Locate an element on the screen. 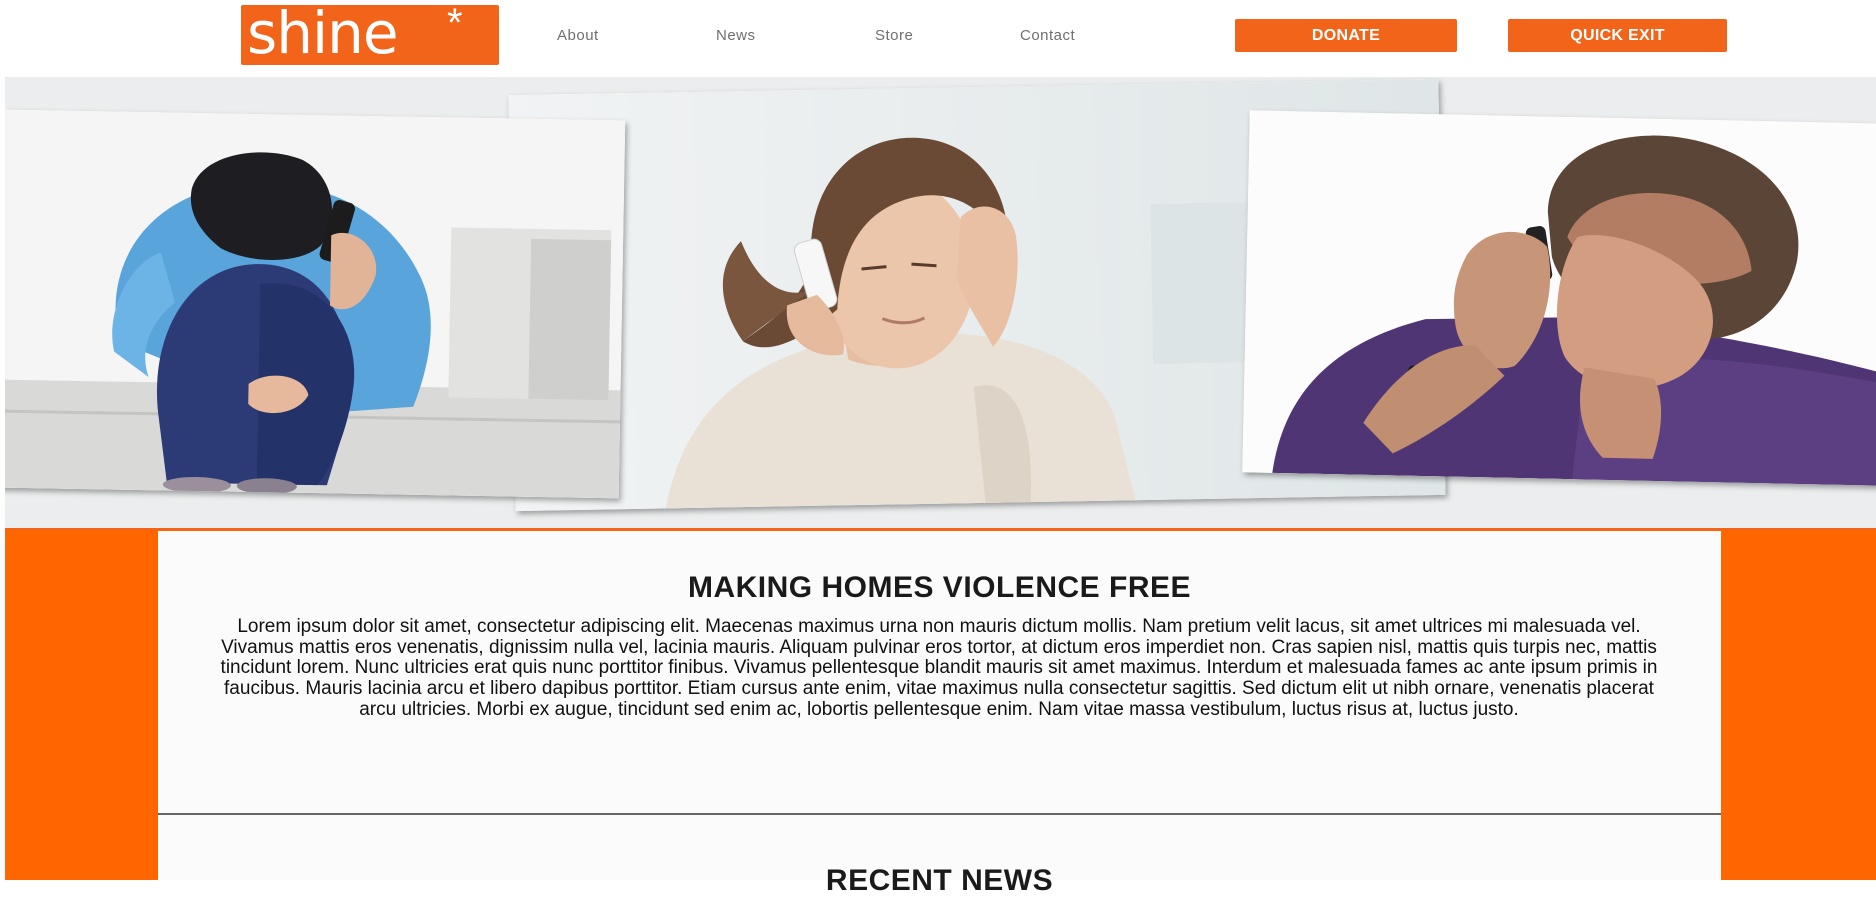  photo-3-illustration is located at coordinates (1559, 298).